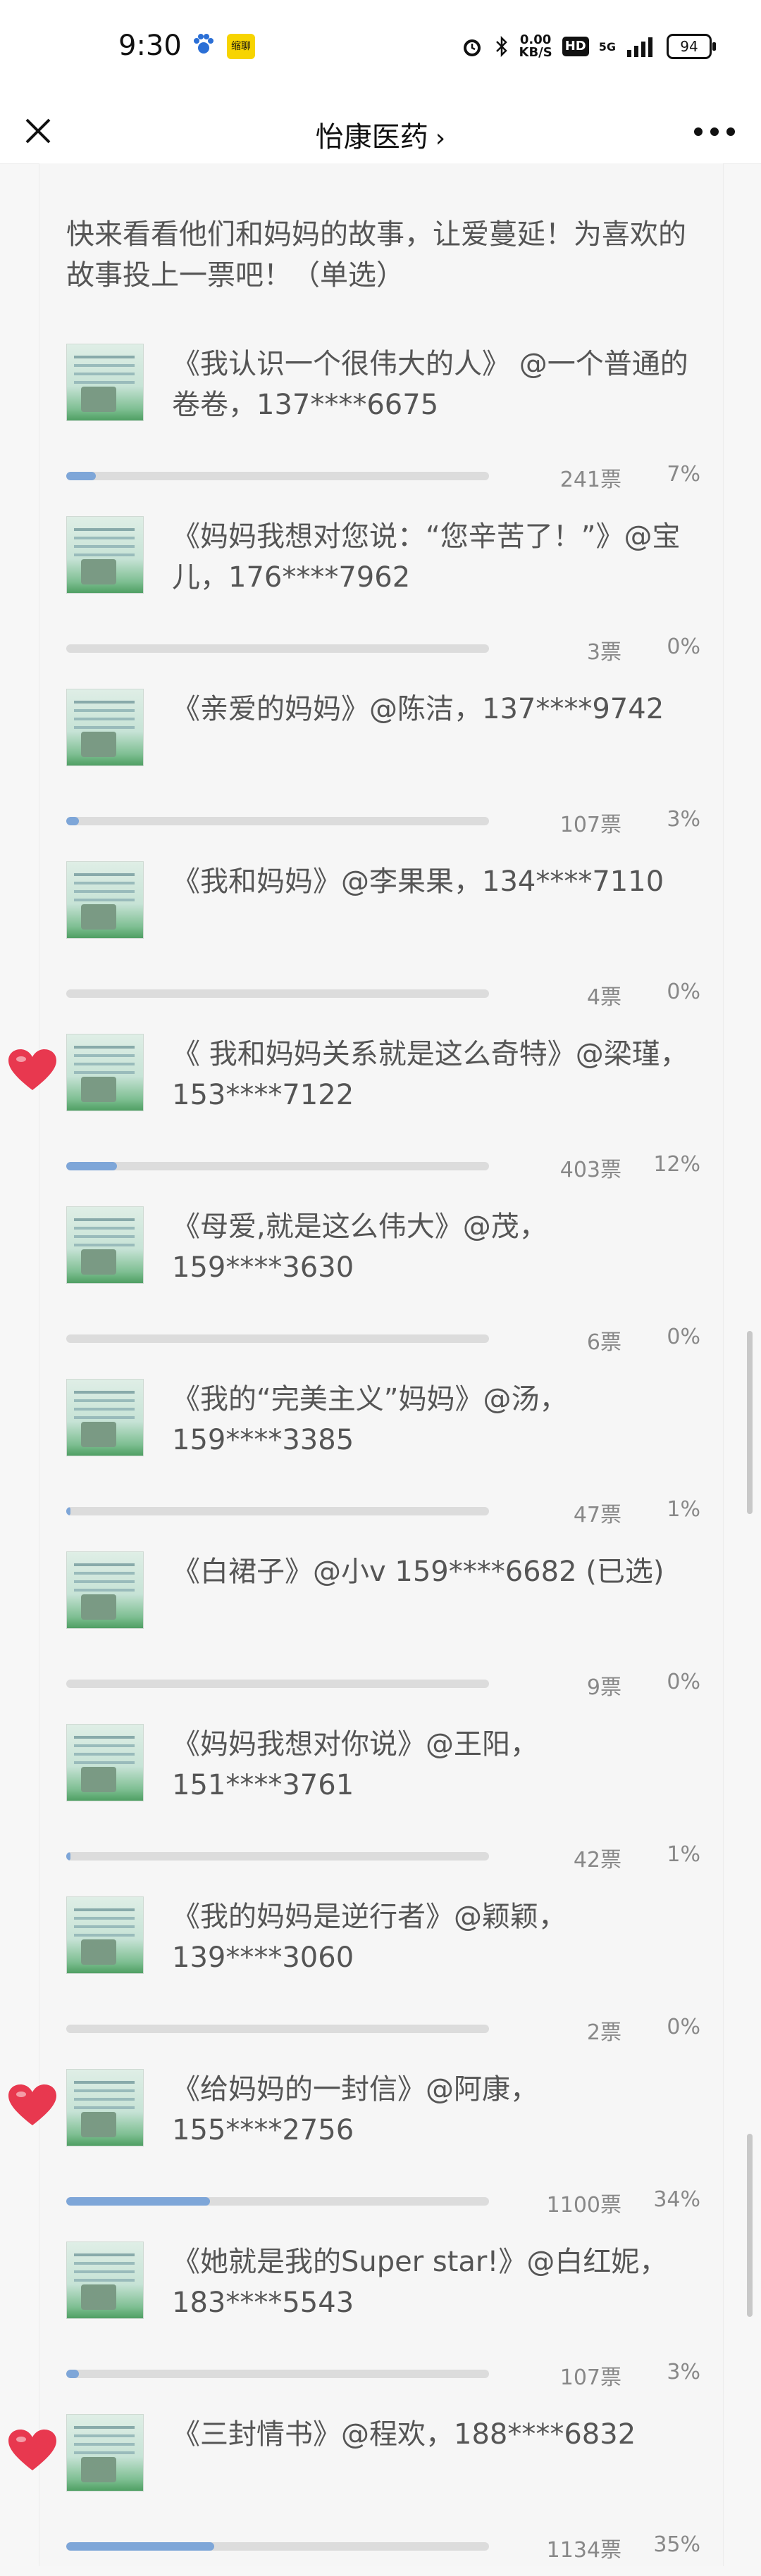 This screenshot has height=2576, width=761. Describe the element at coordinates (376, 255) in the screenshot. I see `vote-intro: 快来看看他们和妈妈的故事，让爱蔓延！为喜欢的故事投上一票吧！（单选）` at that location.